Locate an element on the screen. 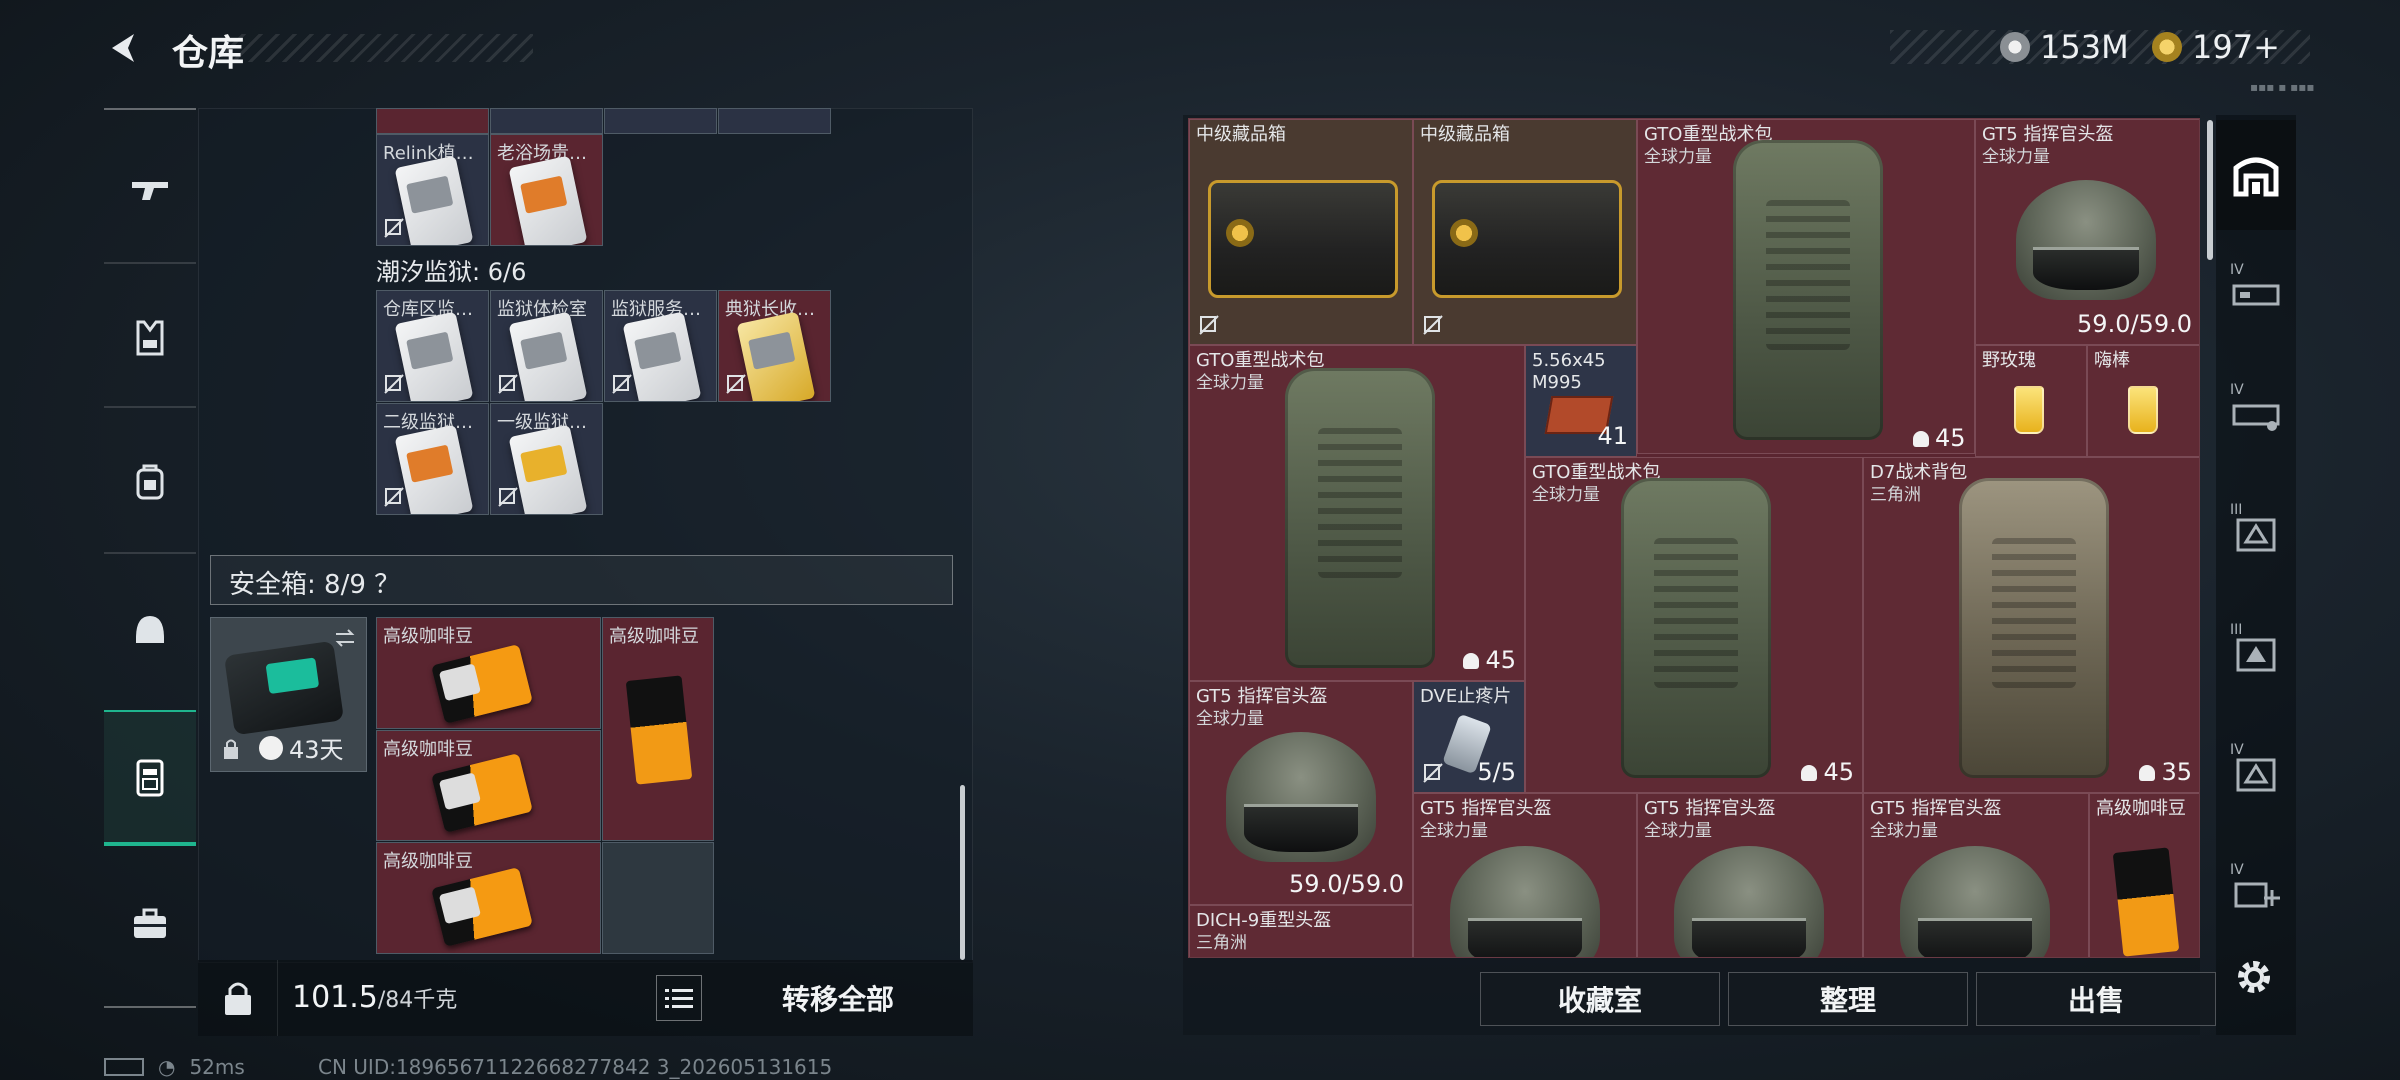 The height and width of the screenshot is (1080, 2400). tab-container-5: IV is located at coordinates (2256, 775).